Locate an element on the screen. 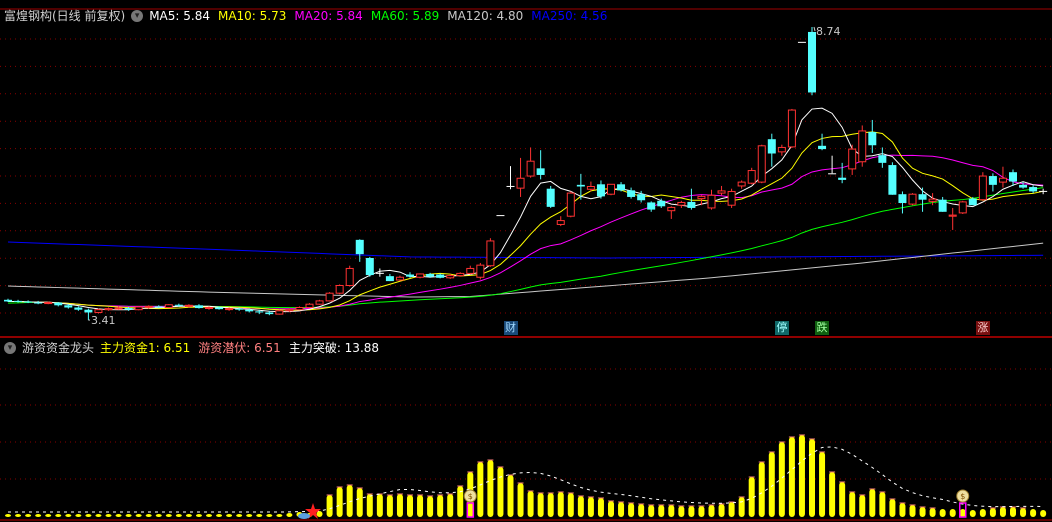 The width and height of the screenshot is (1052, 522). money-bag-icon: $ is located at coordinates (962, 496).